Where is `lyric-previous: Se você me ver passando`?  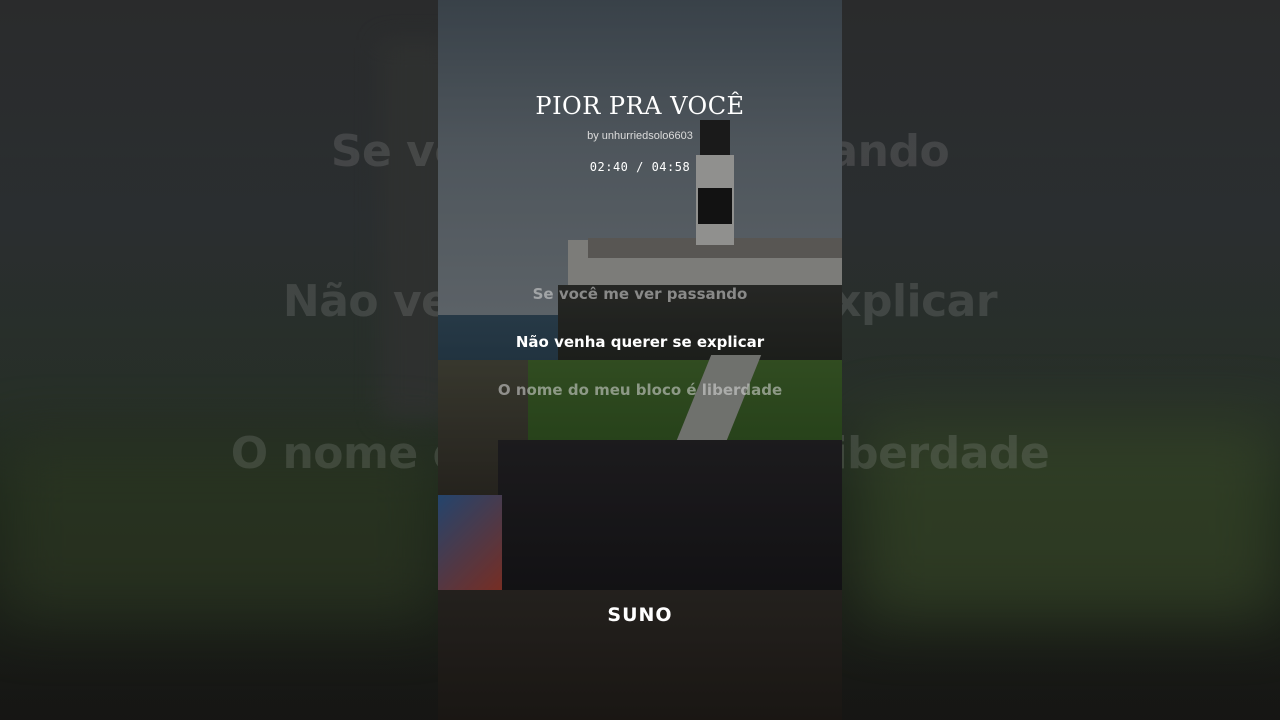 lyric-previous: Se você me ver passando is located at coordinates (640, 294).